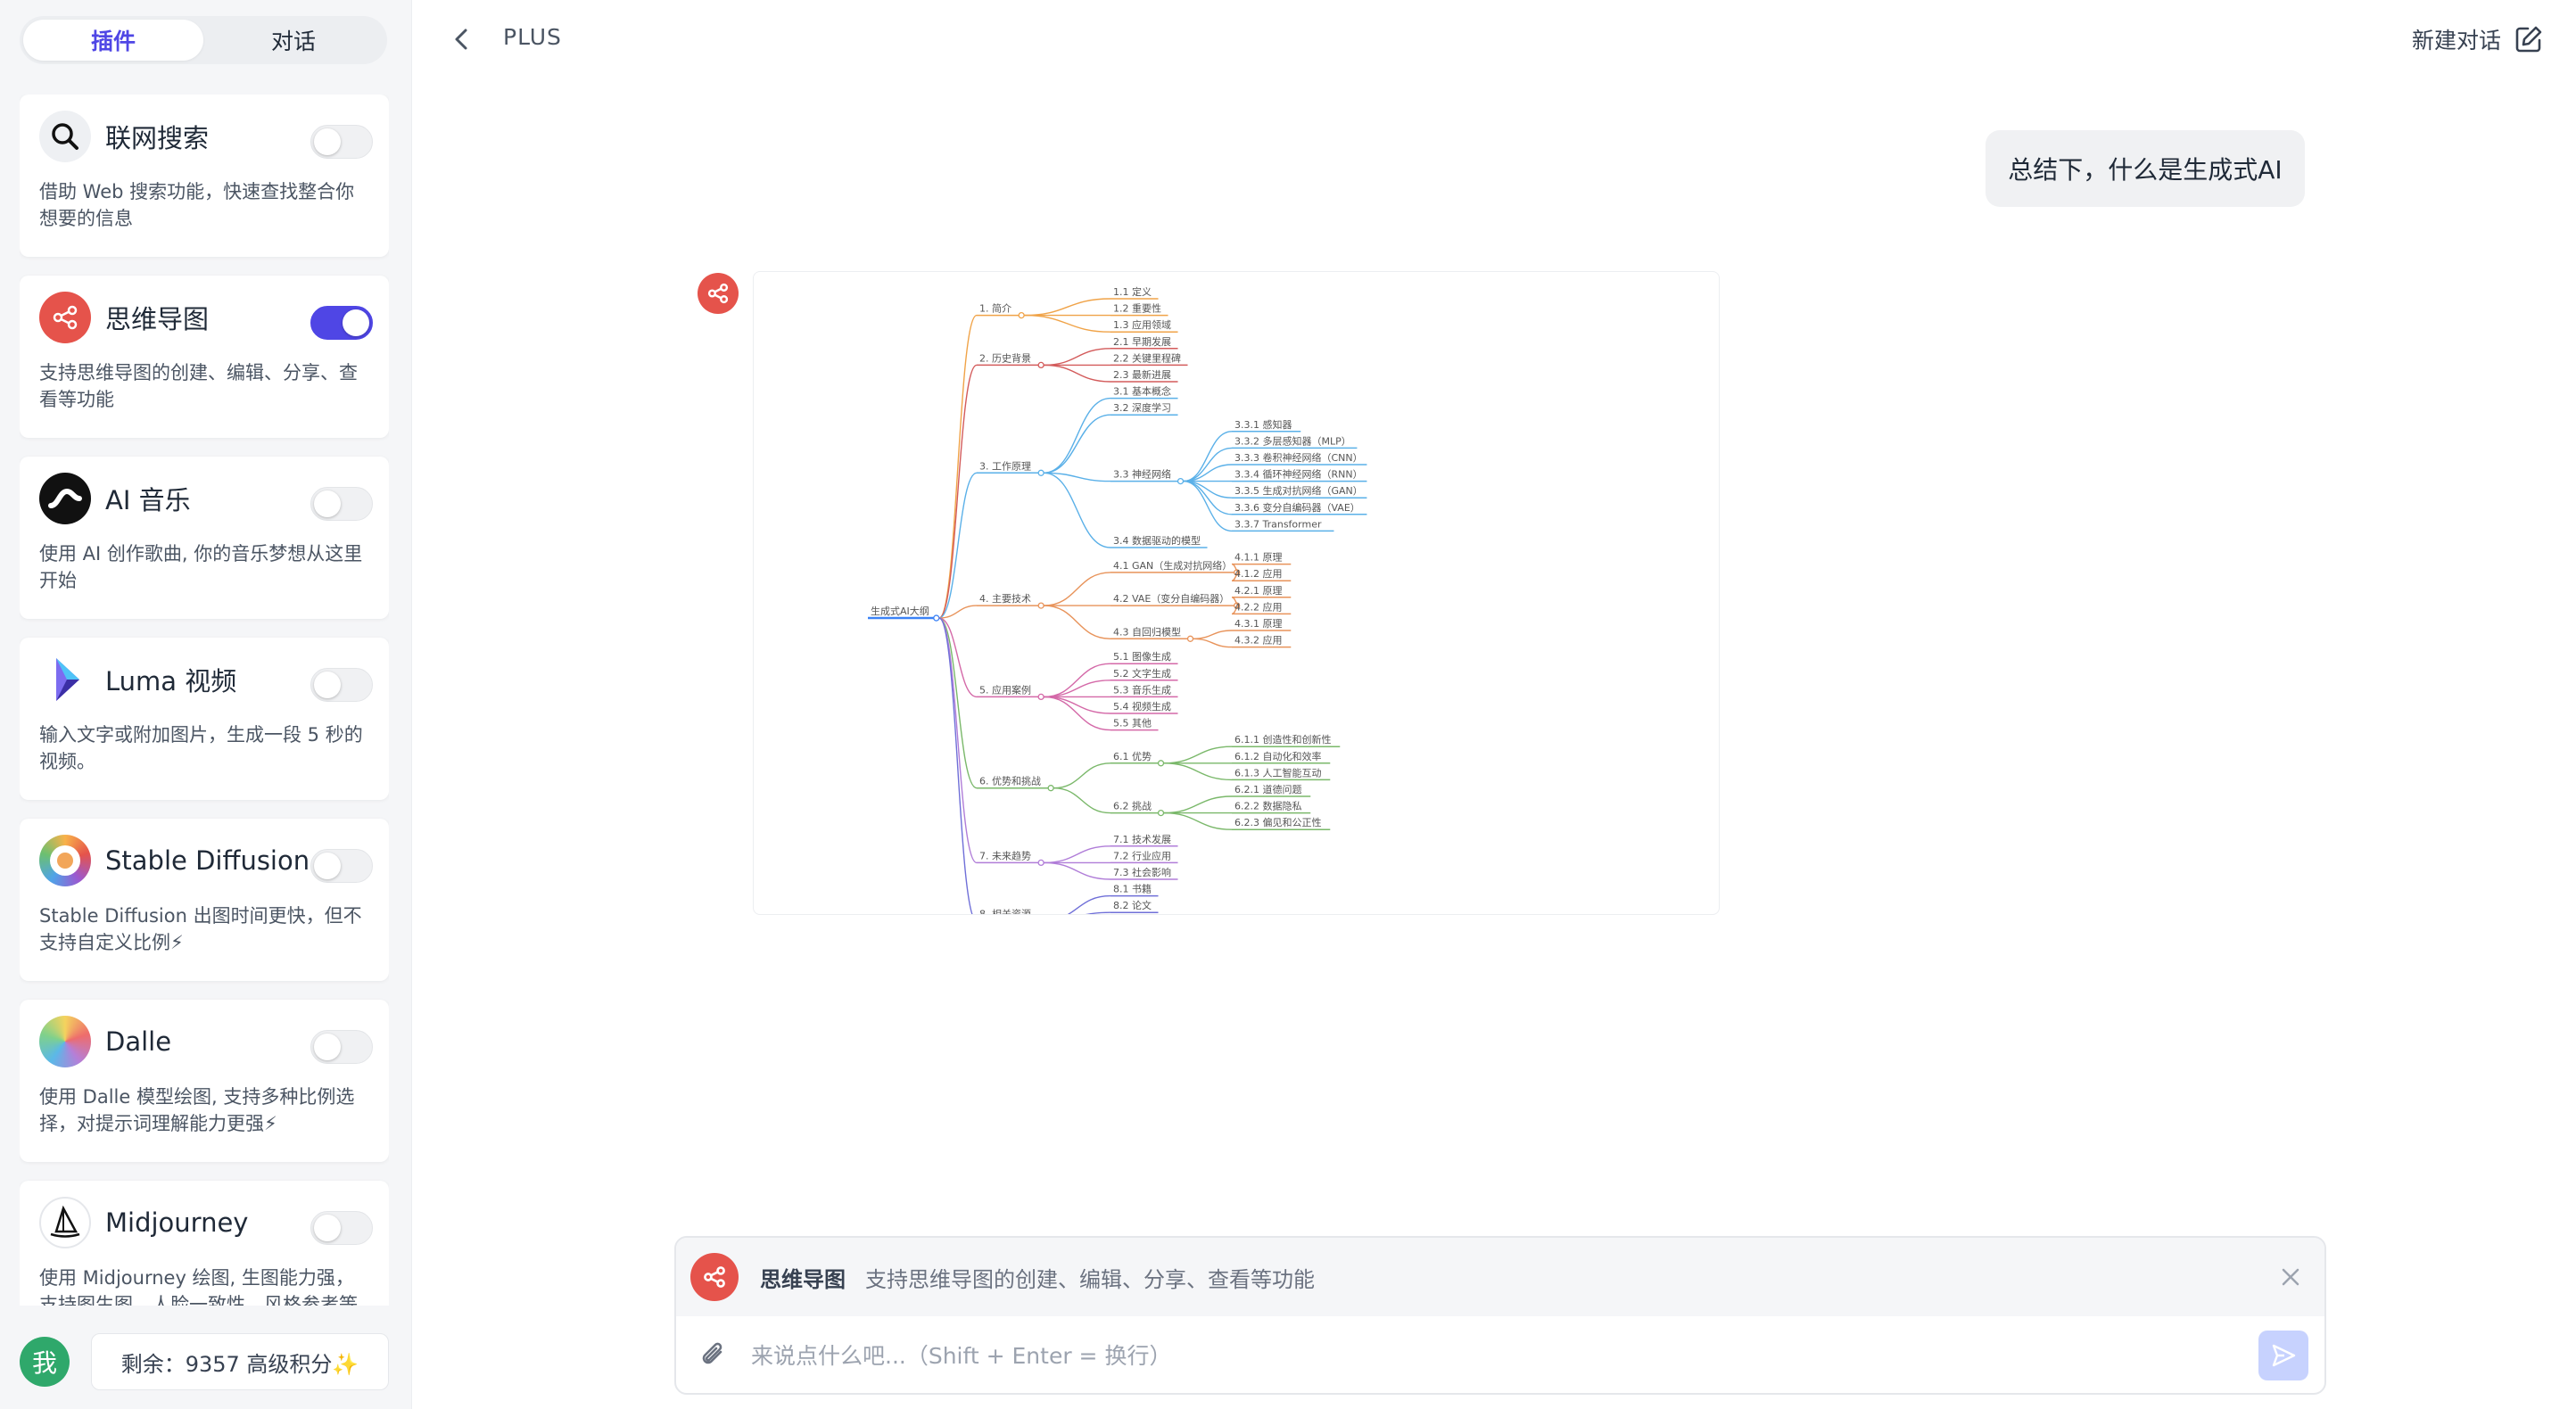  What do you see at coordinates (1142, 324) in the screenshot?
I see `mindmap-node: 1.3 应用领域` at bounding box center [1142, 324].